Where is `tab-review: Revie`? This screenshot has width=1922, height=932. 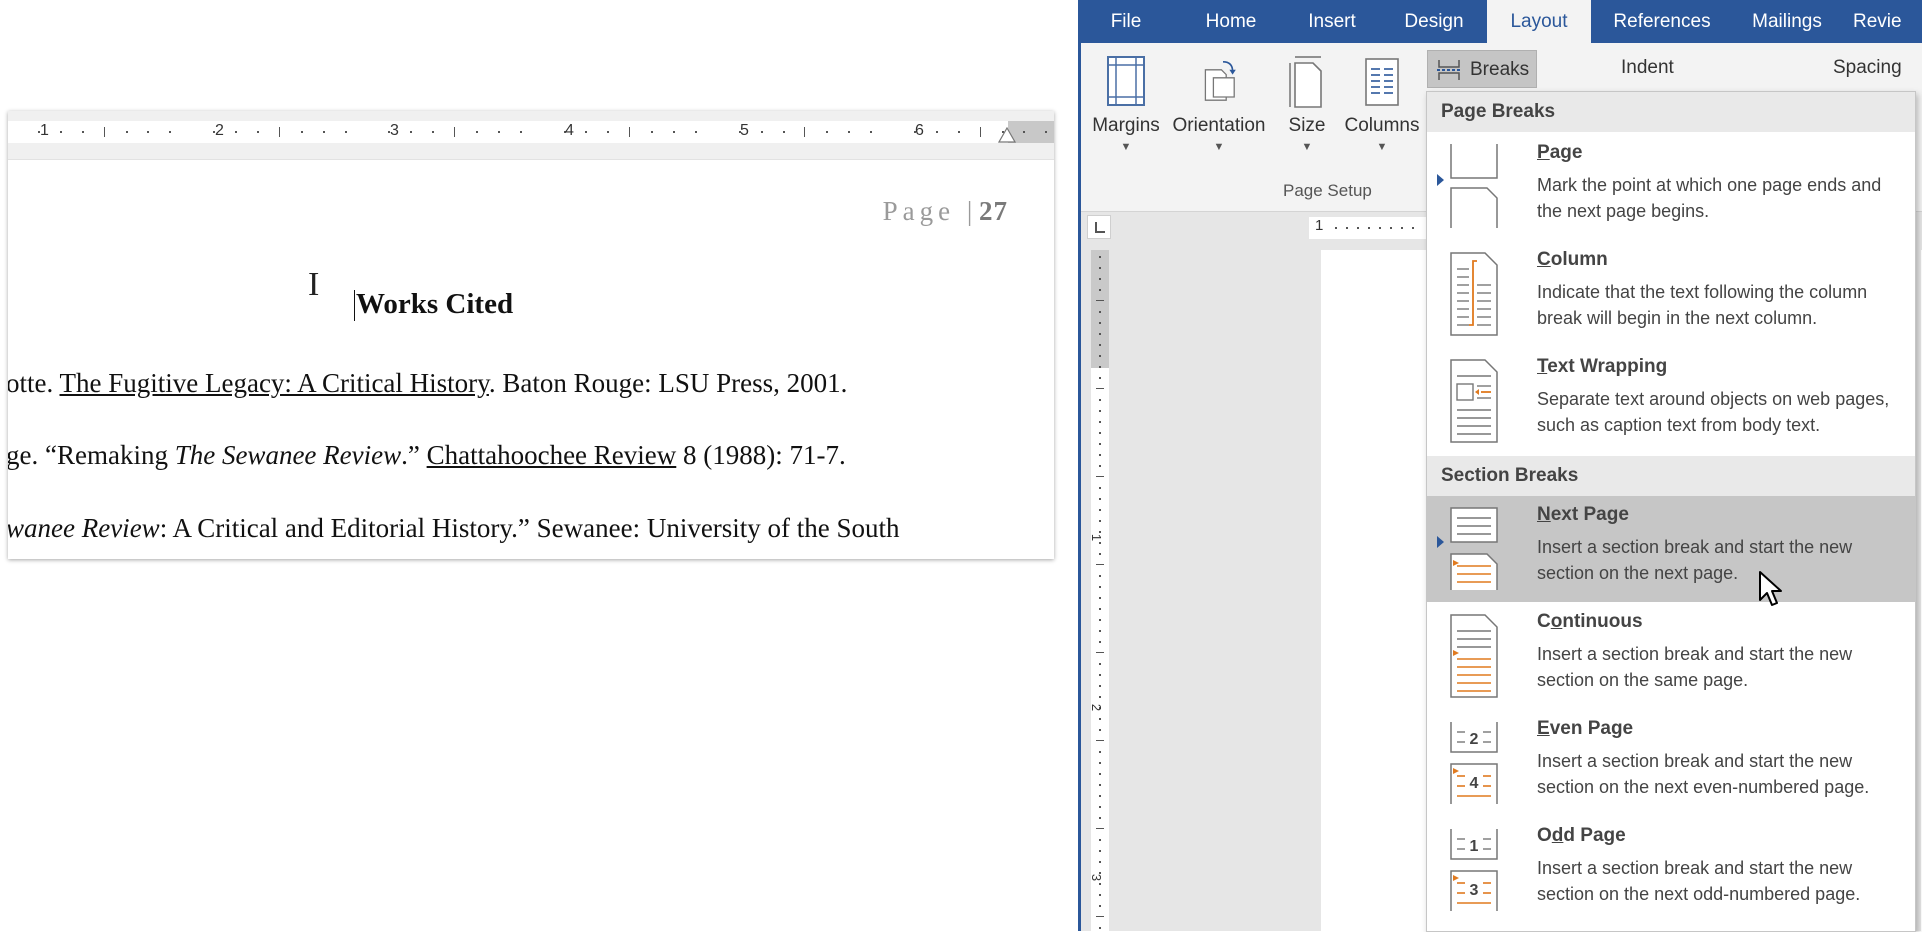
tab-review: Revie is located at coordinates (1887, 21).